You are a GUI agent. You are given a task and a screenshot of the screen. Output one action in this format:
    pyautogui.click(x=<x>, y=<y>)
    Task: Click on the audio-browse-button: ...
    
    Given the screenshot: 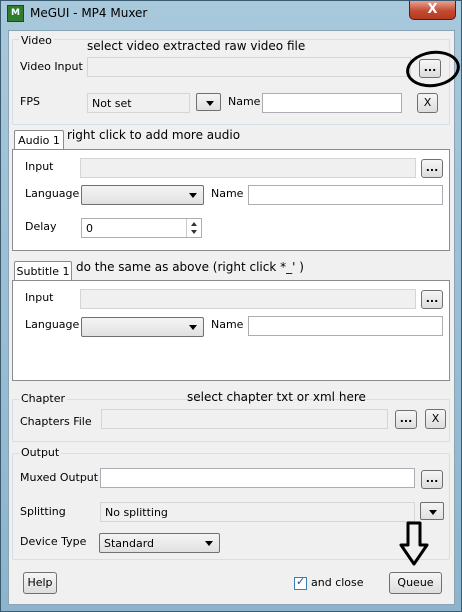 What is the action you would take?
    pyautogui.click(x=432, y=168)
    